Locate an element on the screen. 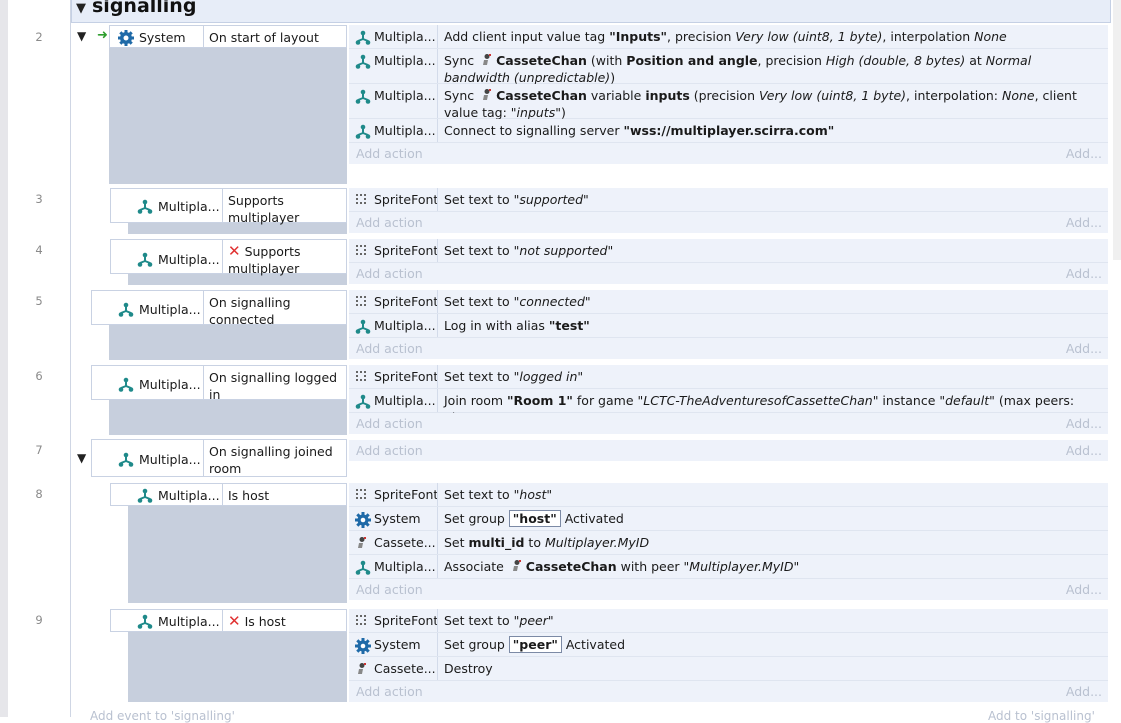 The width and height of the screenshot is (1121, 723). action-row: Cassete... Destroy is located at coordinates (728, 669).